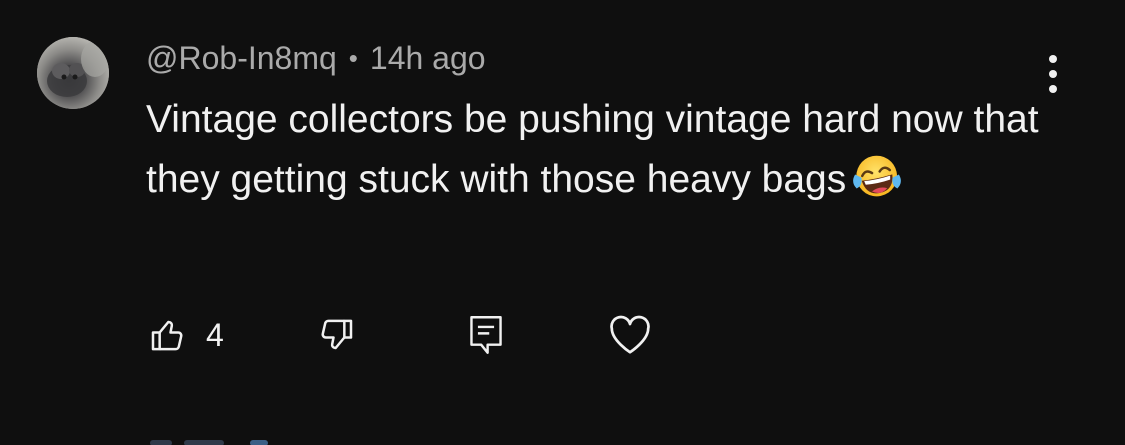 The width and height of the screenshot is (1125, 445). Describe the element at coordinates (1053, 59) in the screenshot. I see `more-vertical-icon` at that location.